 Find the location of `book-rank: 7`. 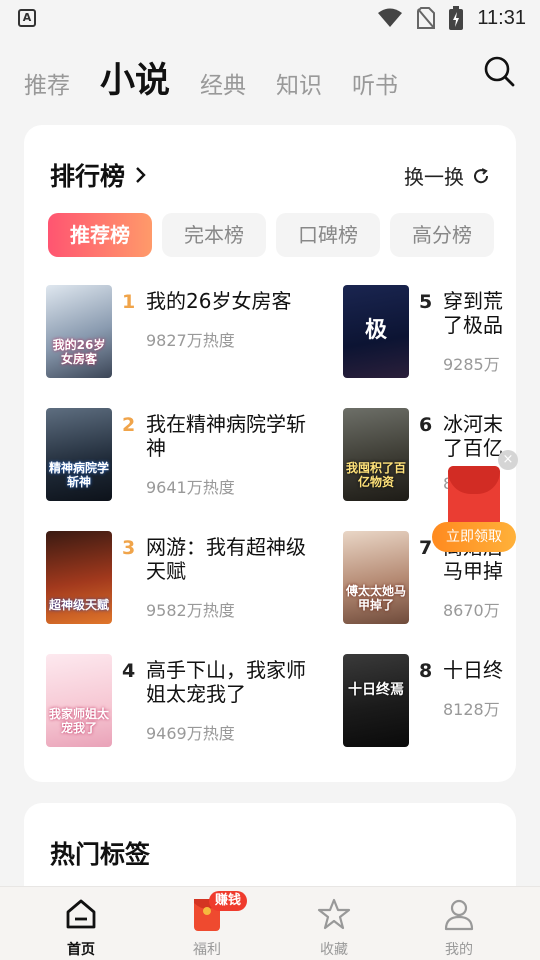

book-rank: 7 is located at coordinates (426, 548).